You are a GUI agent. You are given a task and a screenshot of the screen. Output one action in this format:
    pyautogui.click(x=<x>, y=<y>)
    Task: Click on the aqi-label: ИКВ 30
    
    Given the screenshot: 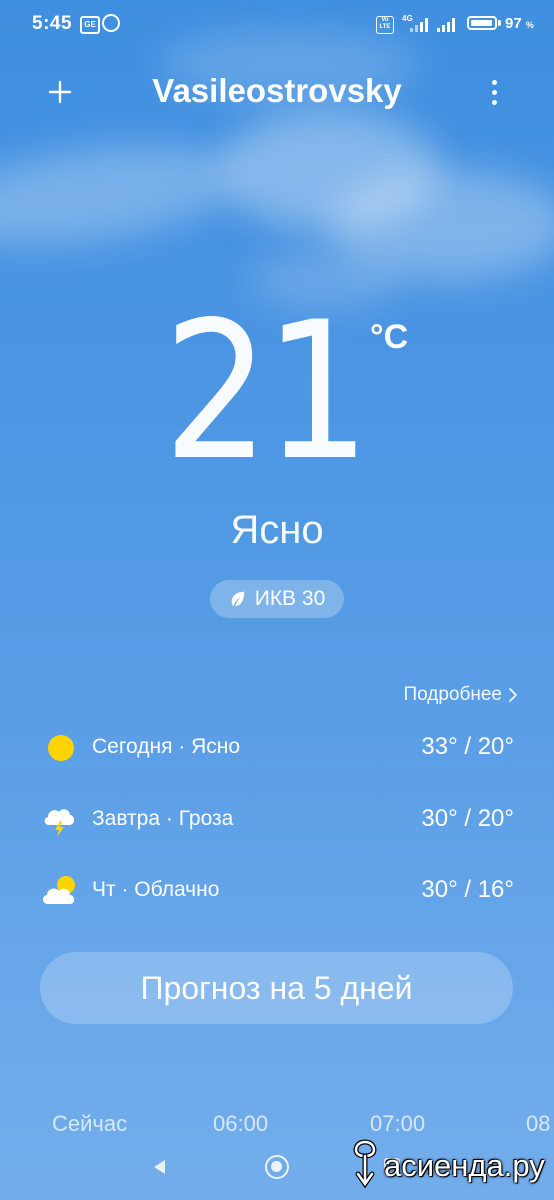 What is the action you would take?
    pyautogui.click(x=290, y=598)
    